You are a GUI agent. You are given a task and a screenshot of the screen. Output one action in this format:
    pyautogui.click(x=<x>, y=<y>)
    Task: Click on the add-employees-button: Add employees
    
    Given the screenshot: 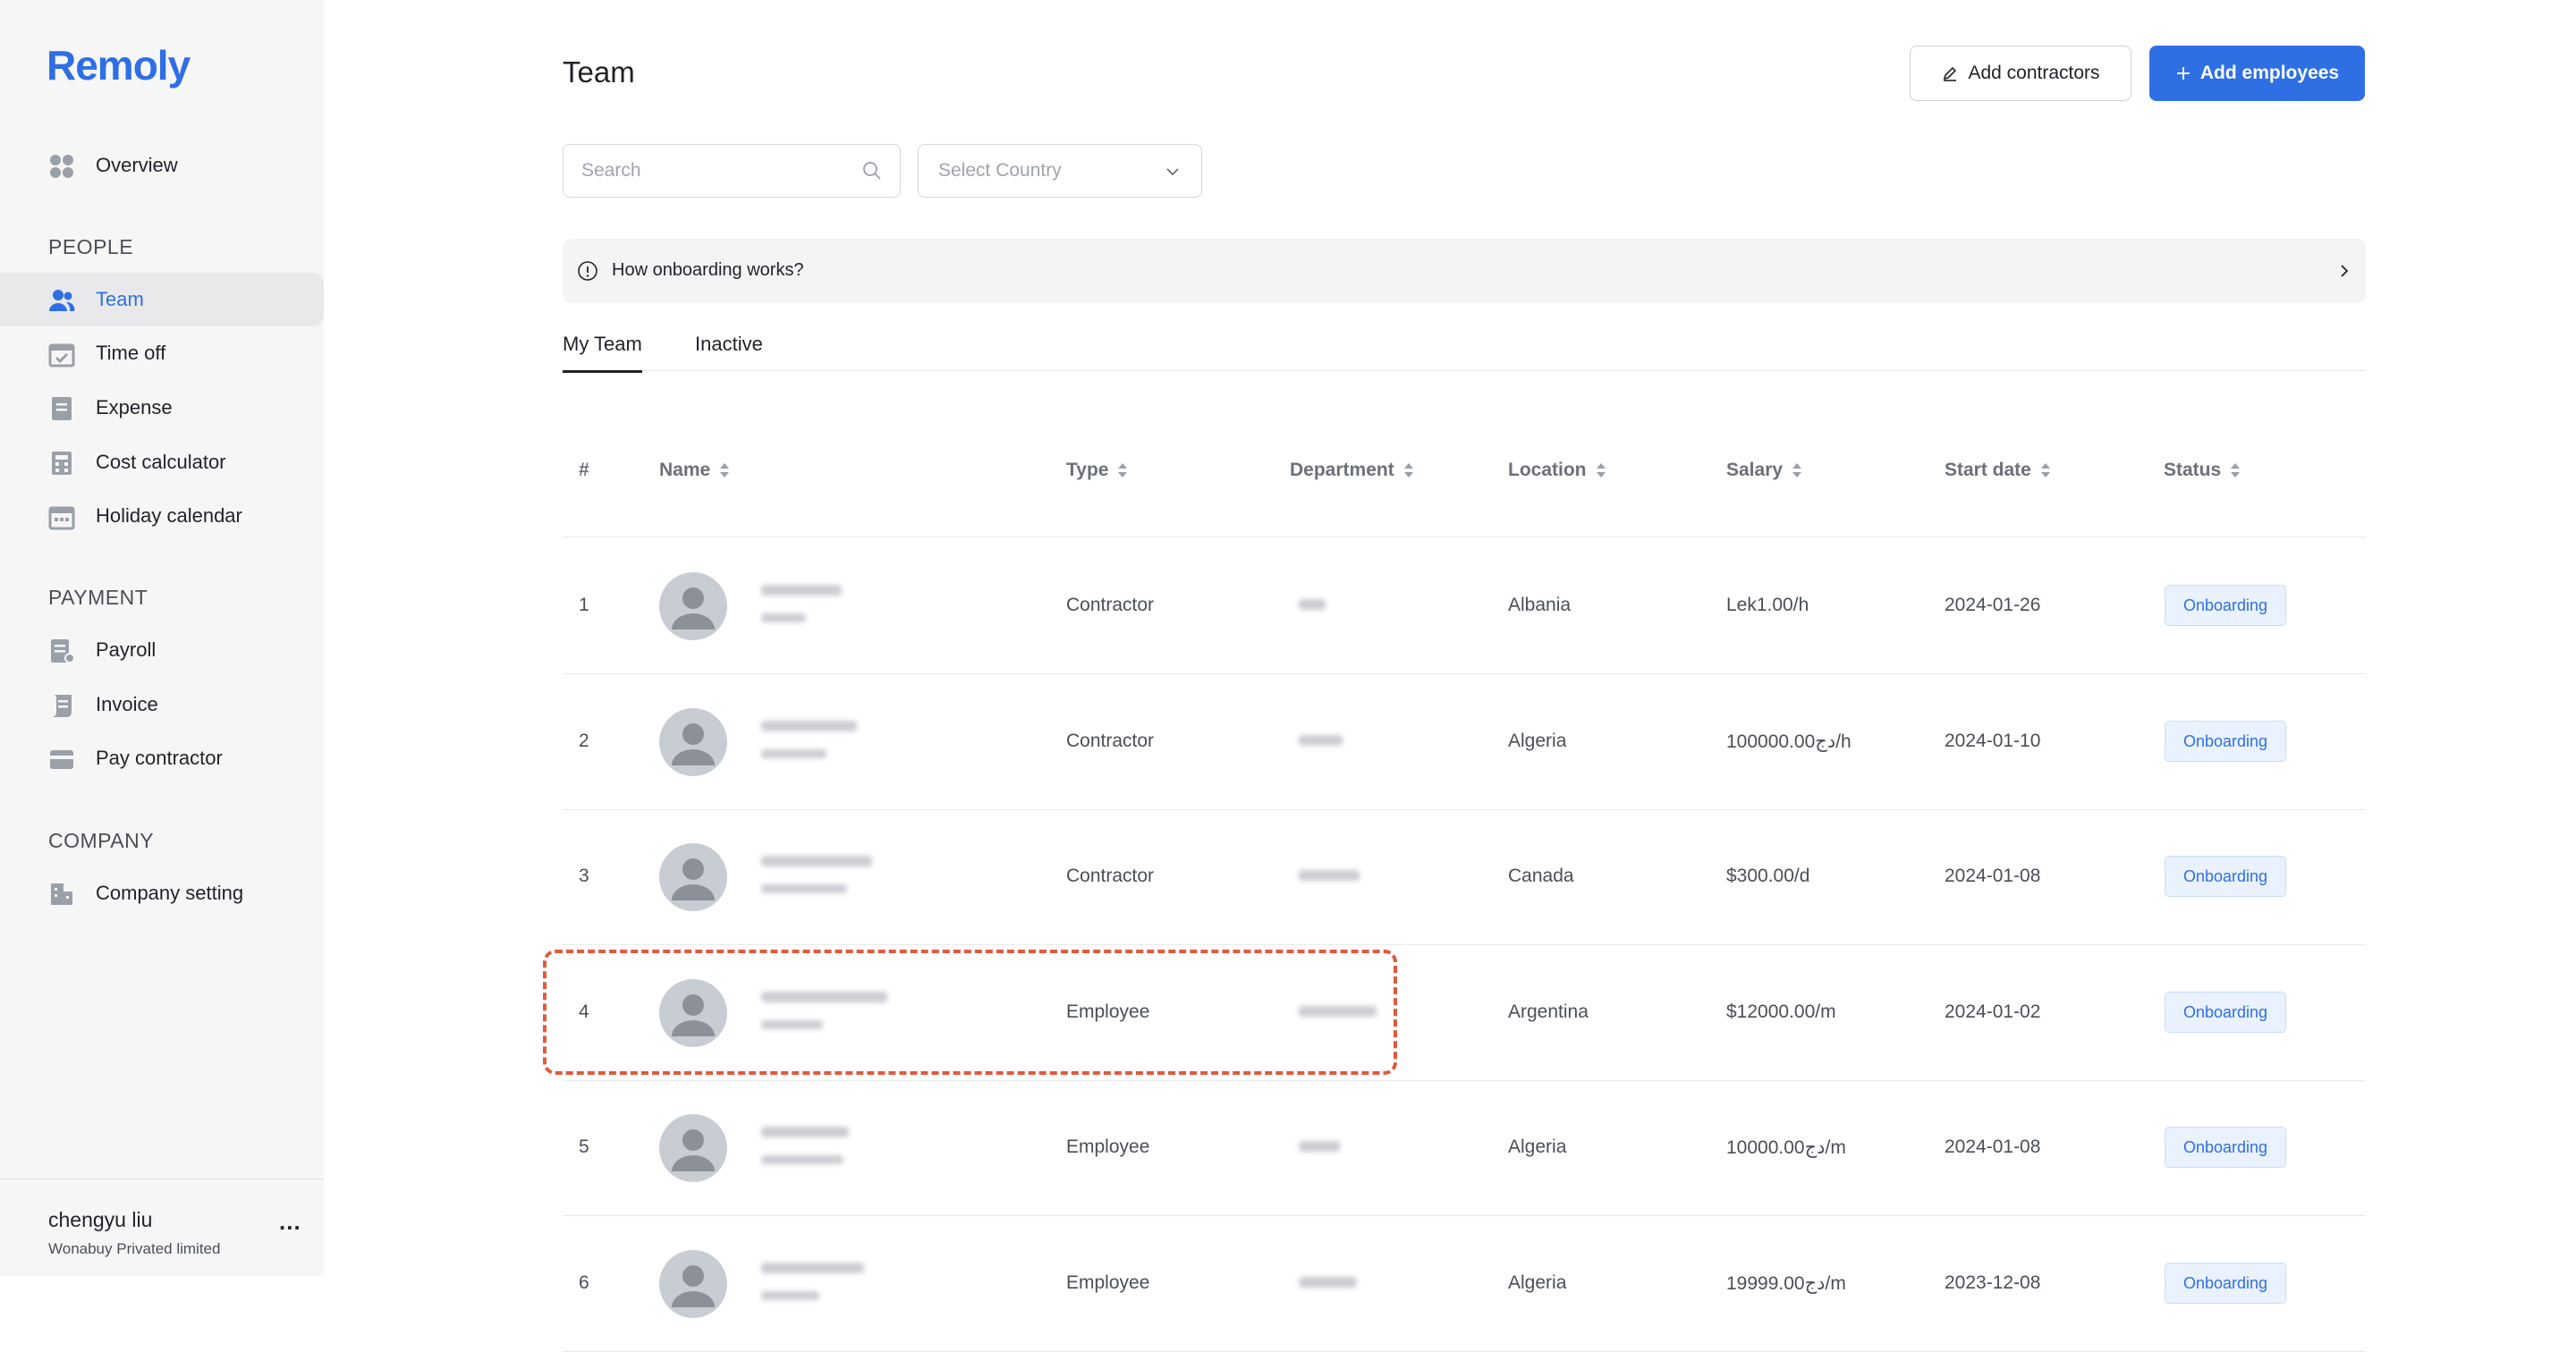 What is the action you would take?
    pyautogui.click(x=2257, y=73)
    